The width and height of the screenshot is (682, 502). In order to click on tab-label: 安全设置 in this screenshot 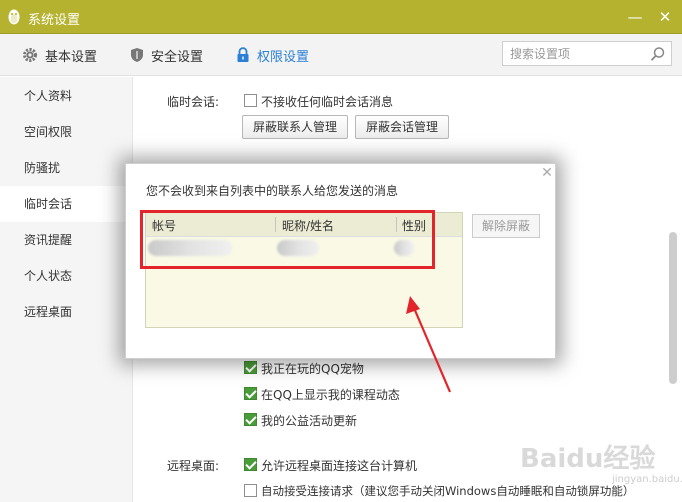, I will do `click(177, 57)`.